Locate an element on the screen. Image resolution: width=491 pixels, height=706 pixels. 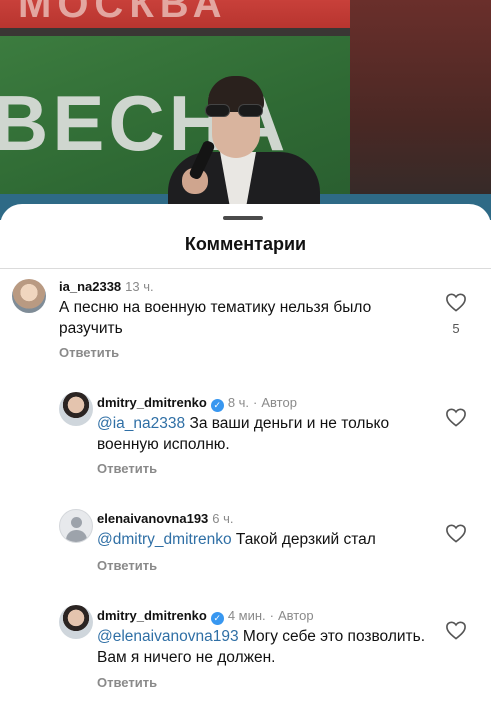
comment-header: ia_na2338 13 ч. is located at coordinates (106, 286).